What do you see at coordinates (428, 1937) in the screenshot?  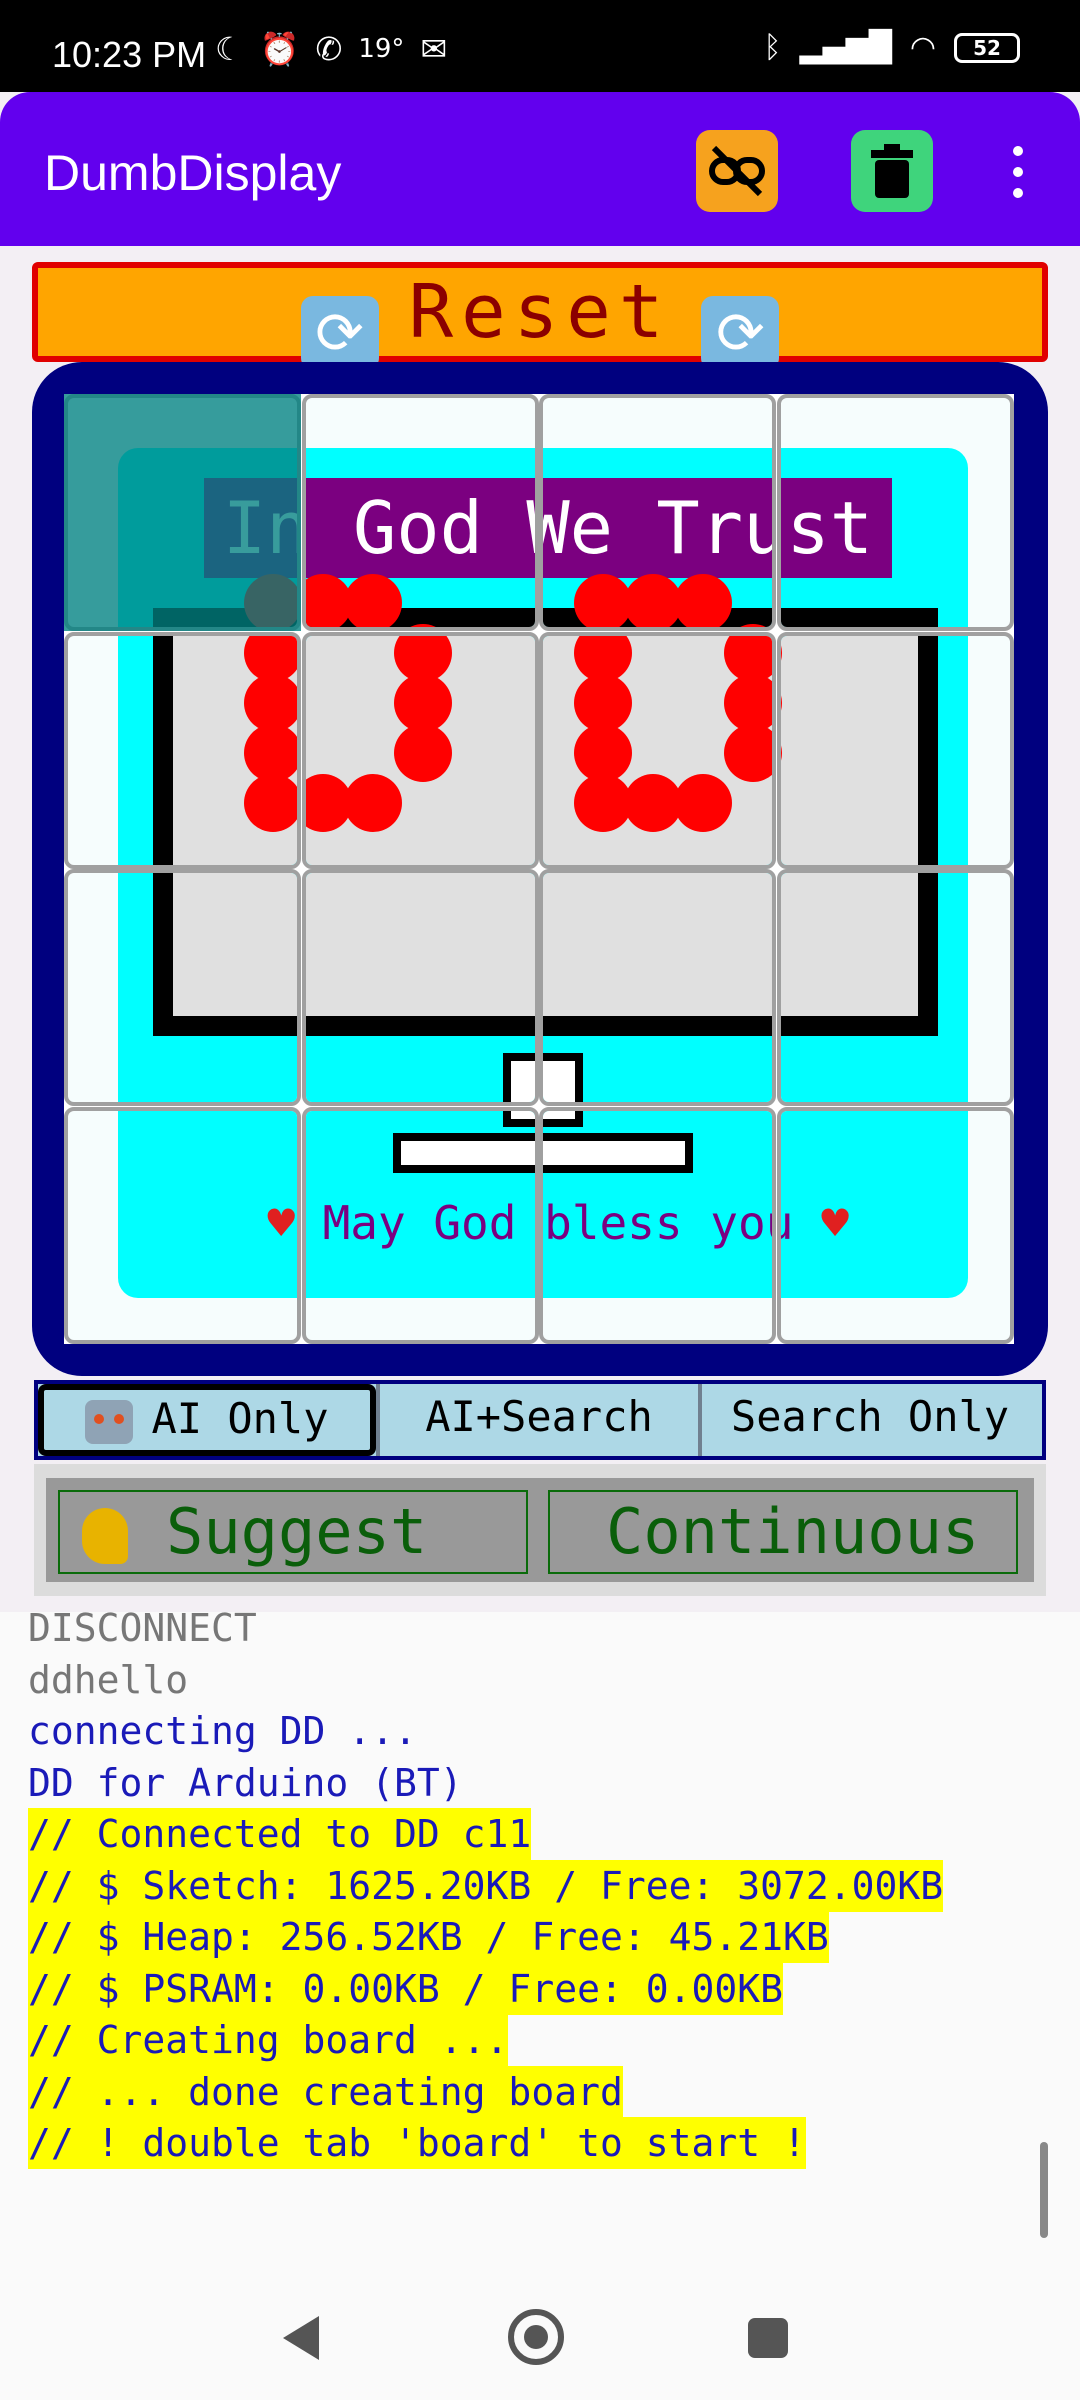 I see `log-line: // $ Heap: 256.52KB / Free: 45.21KB` at bounding box center [428, 1937].